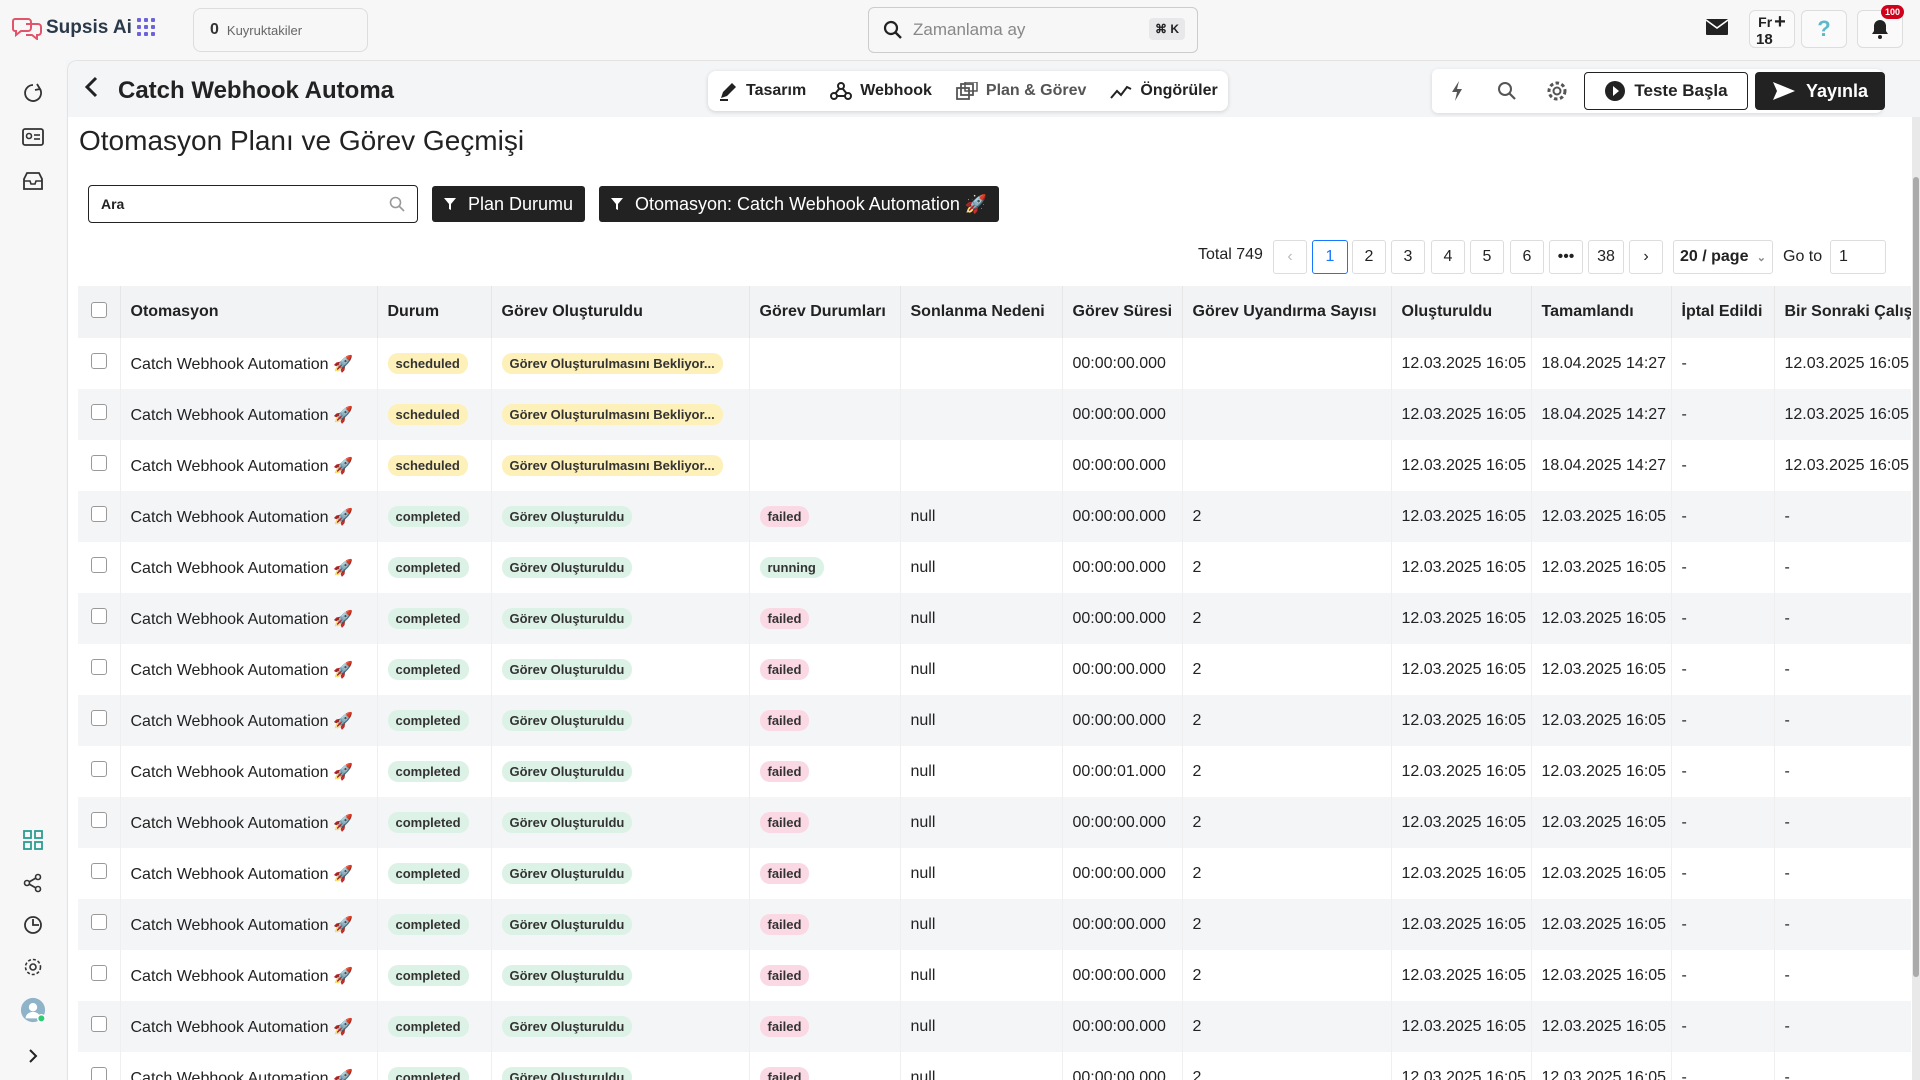 The image size is (1920, 1080). What do you see at coordinates (1880, 26) in the screenshot?
I see `notifications-button: 100` at bounding box center [1880, 26].